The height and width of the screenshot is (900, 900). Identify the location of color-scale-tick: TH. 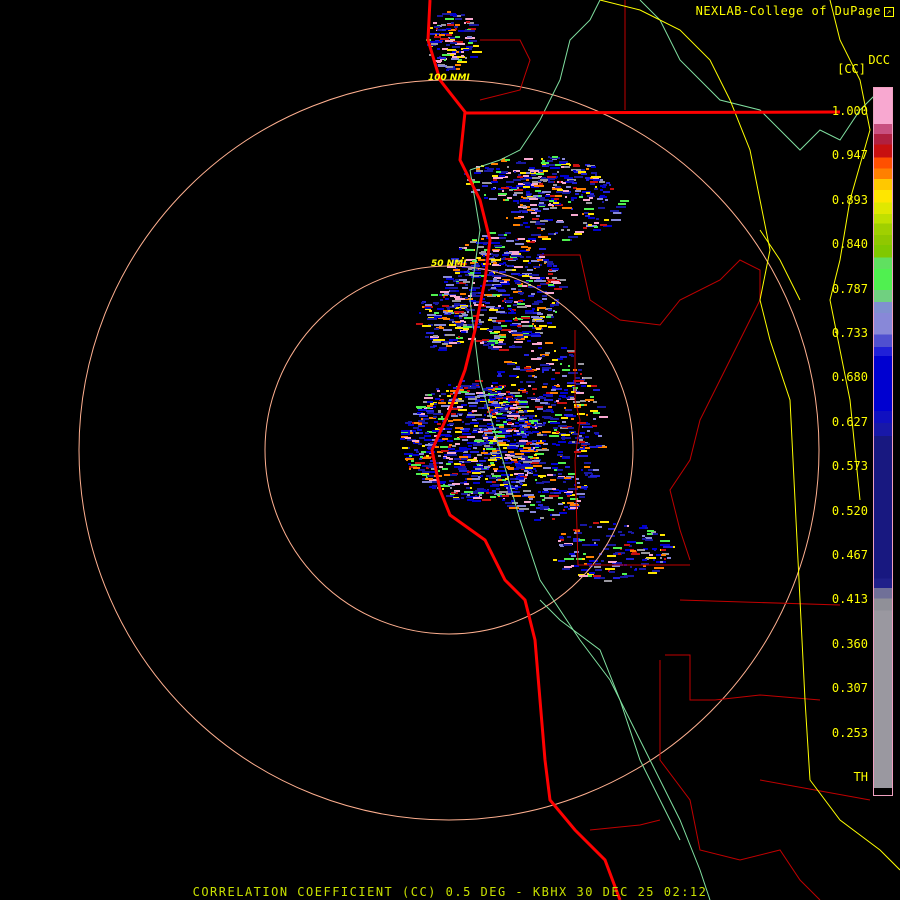
(860, 777).